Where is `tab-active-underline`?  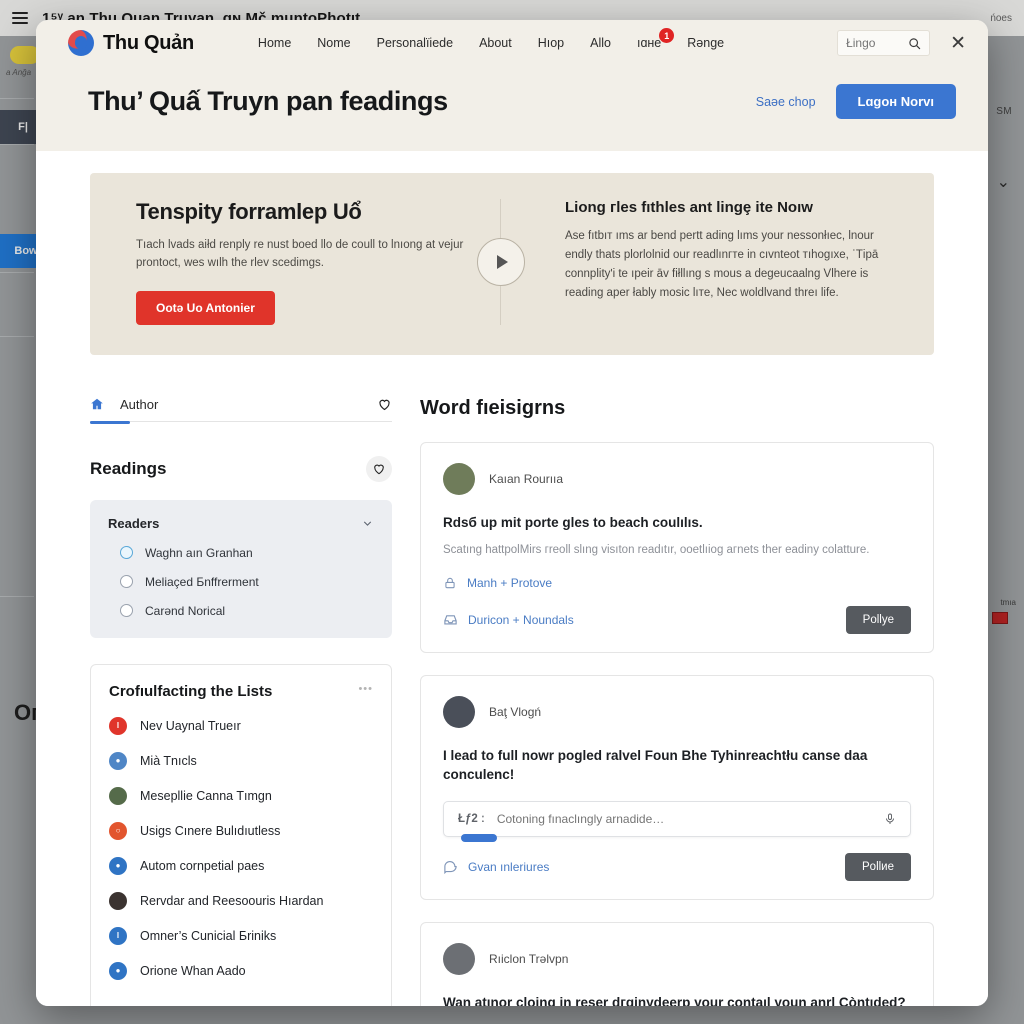
tab-active-underline is located at coordinates (110, 422).